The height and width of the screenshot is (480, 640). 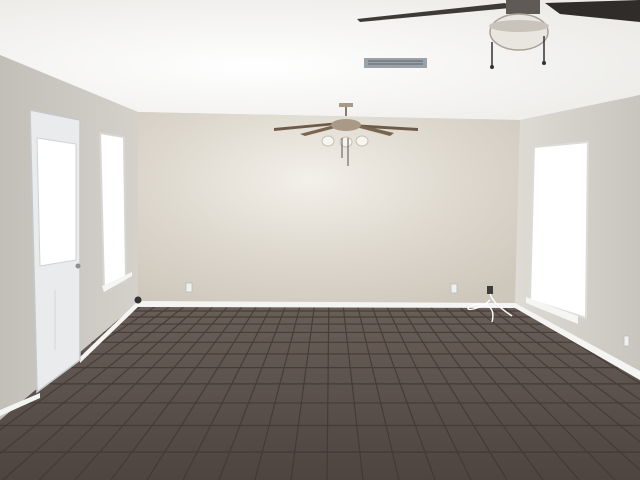 What do you see at coordinates (56, 202) in the screenshot?
I see `door-window` at bounding box center [56, 202].